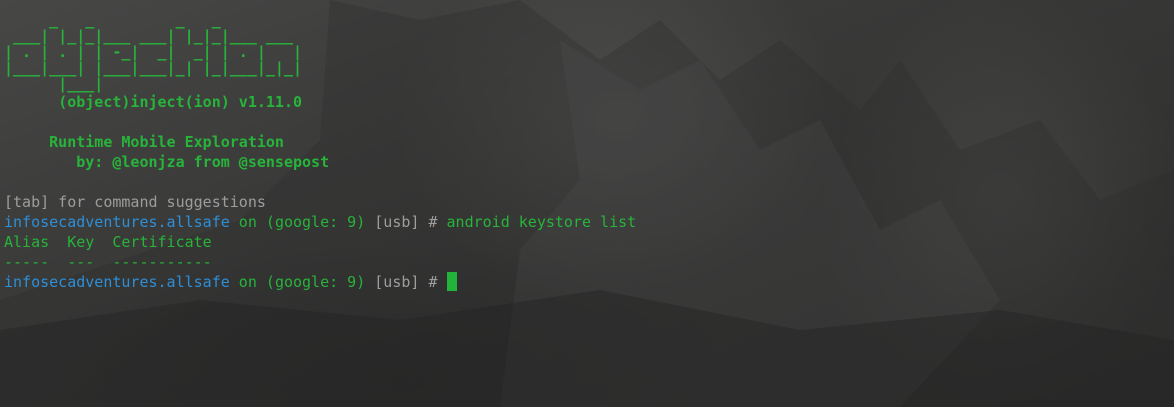  What do you see at coordinates (203, 162) in the screenshot?
I see `byline-text: by: @leonjza from @sensepost` at bounding box center [203, 162].